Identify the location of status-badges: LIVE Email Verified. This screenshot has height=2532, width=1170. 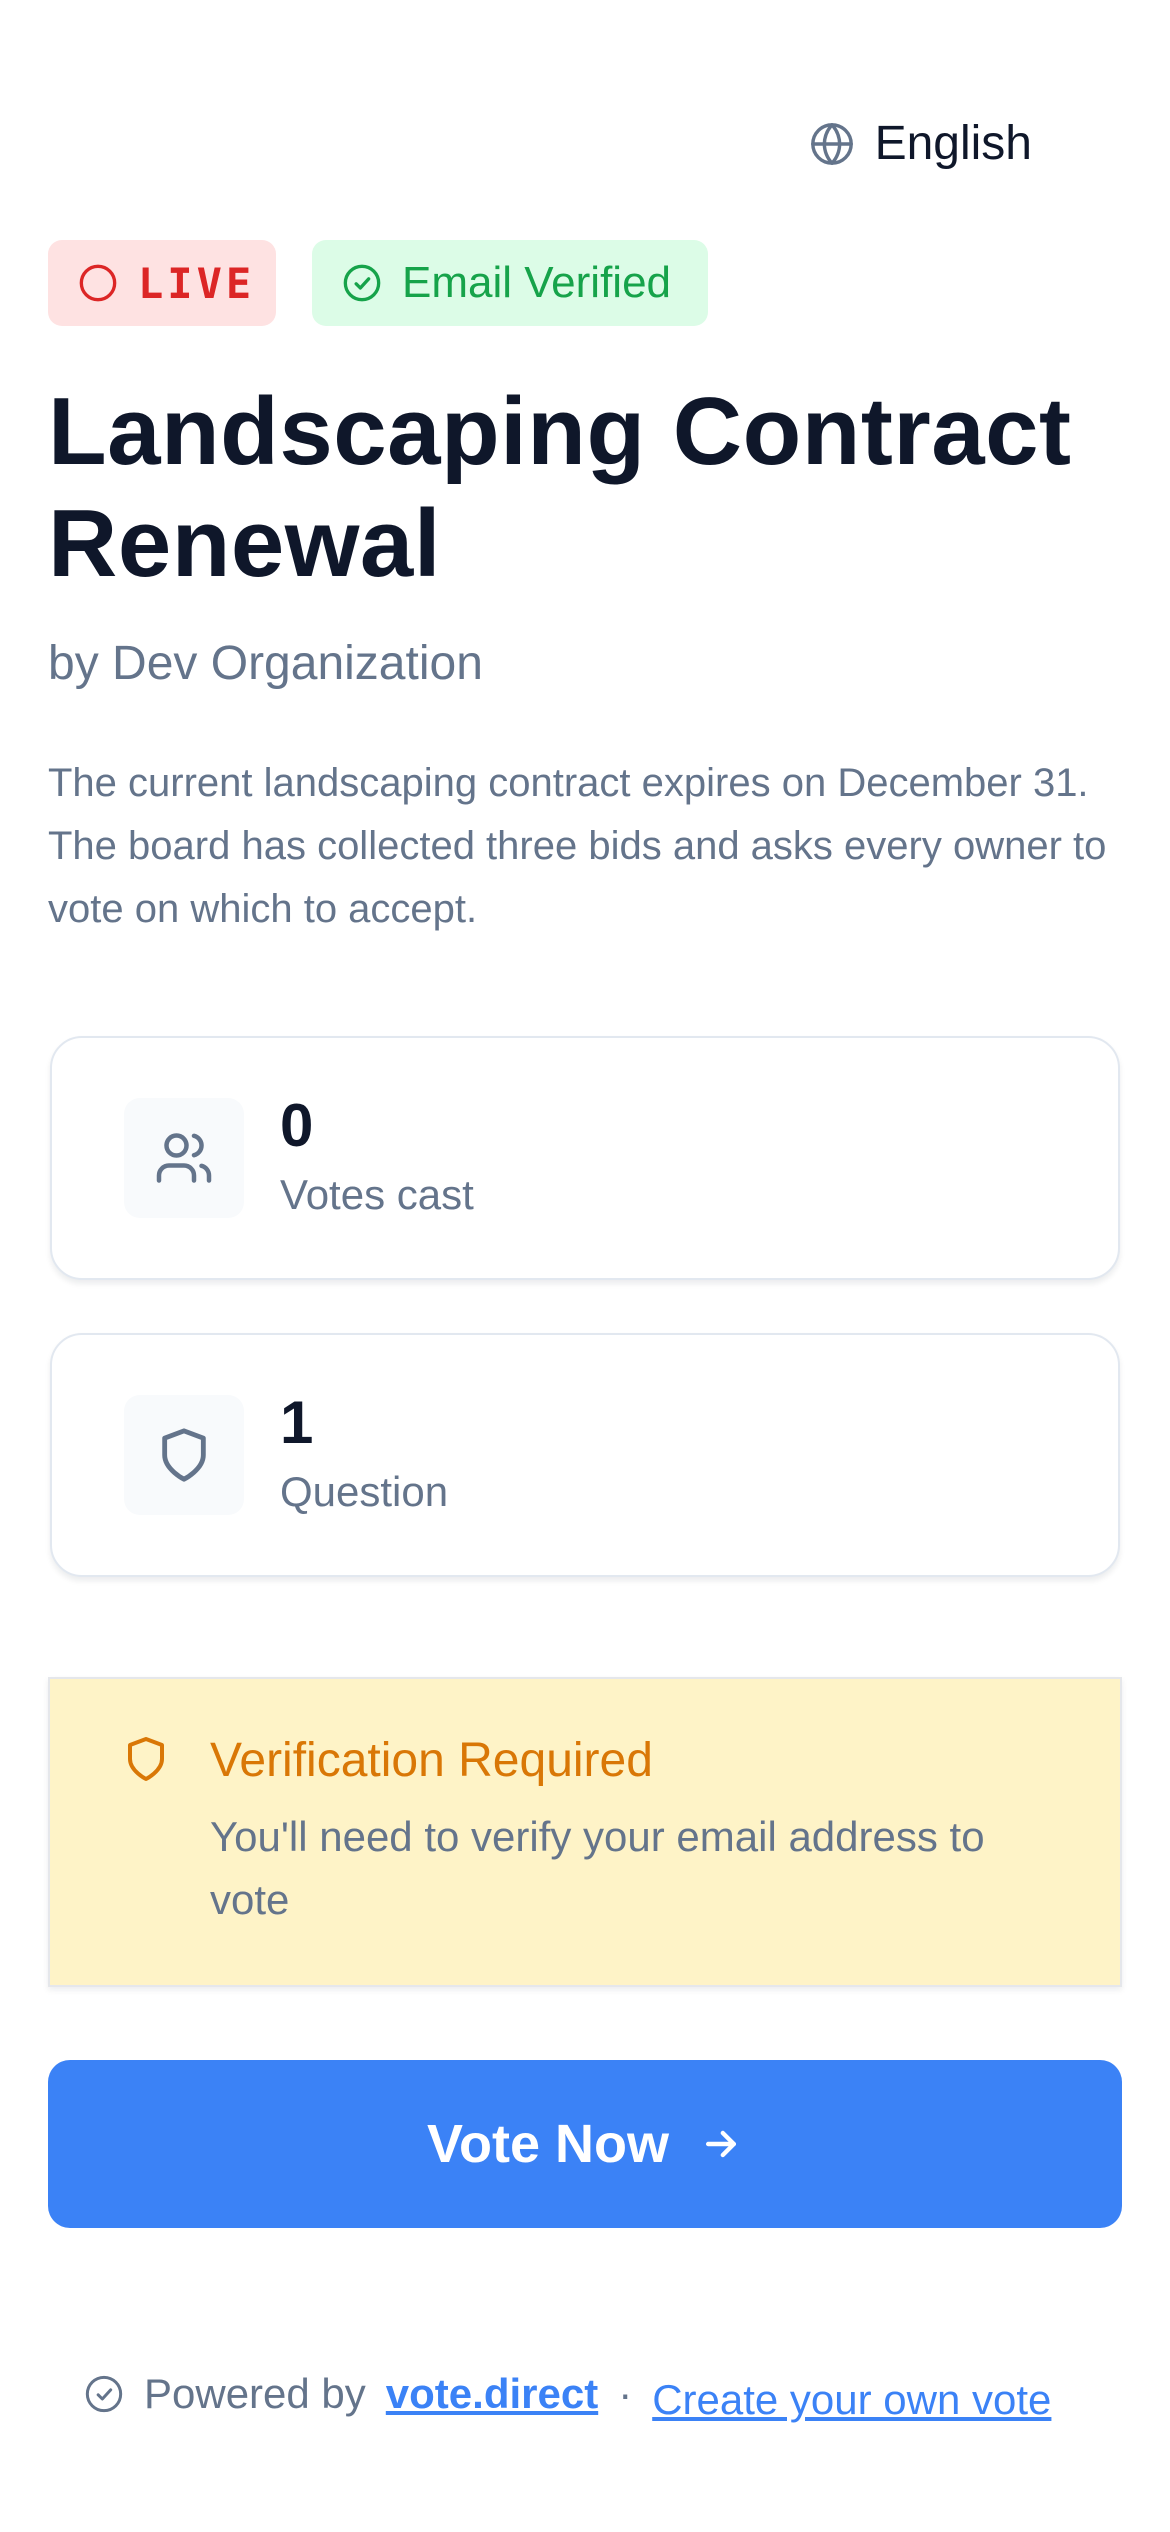
(378, 283).